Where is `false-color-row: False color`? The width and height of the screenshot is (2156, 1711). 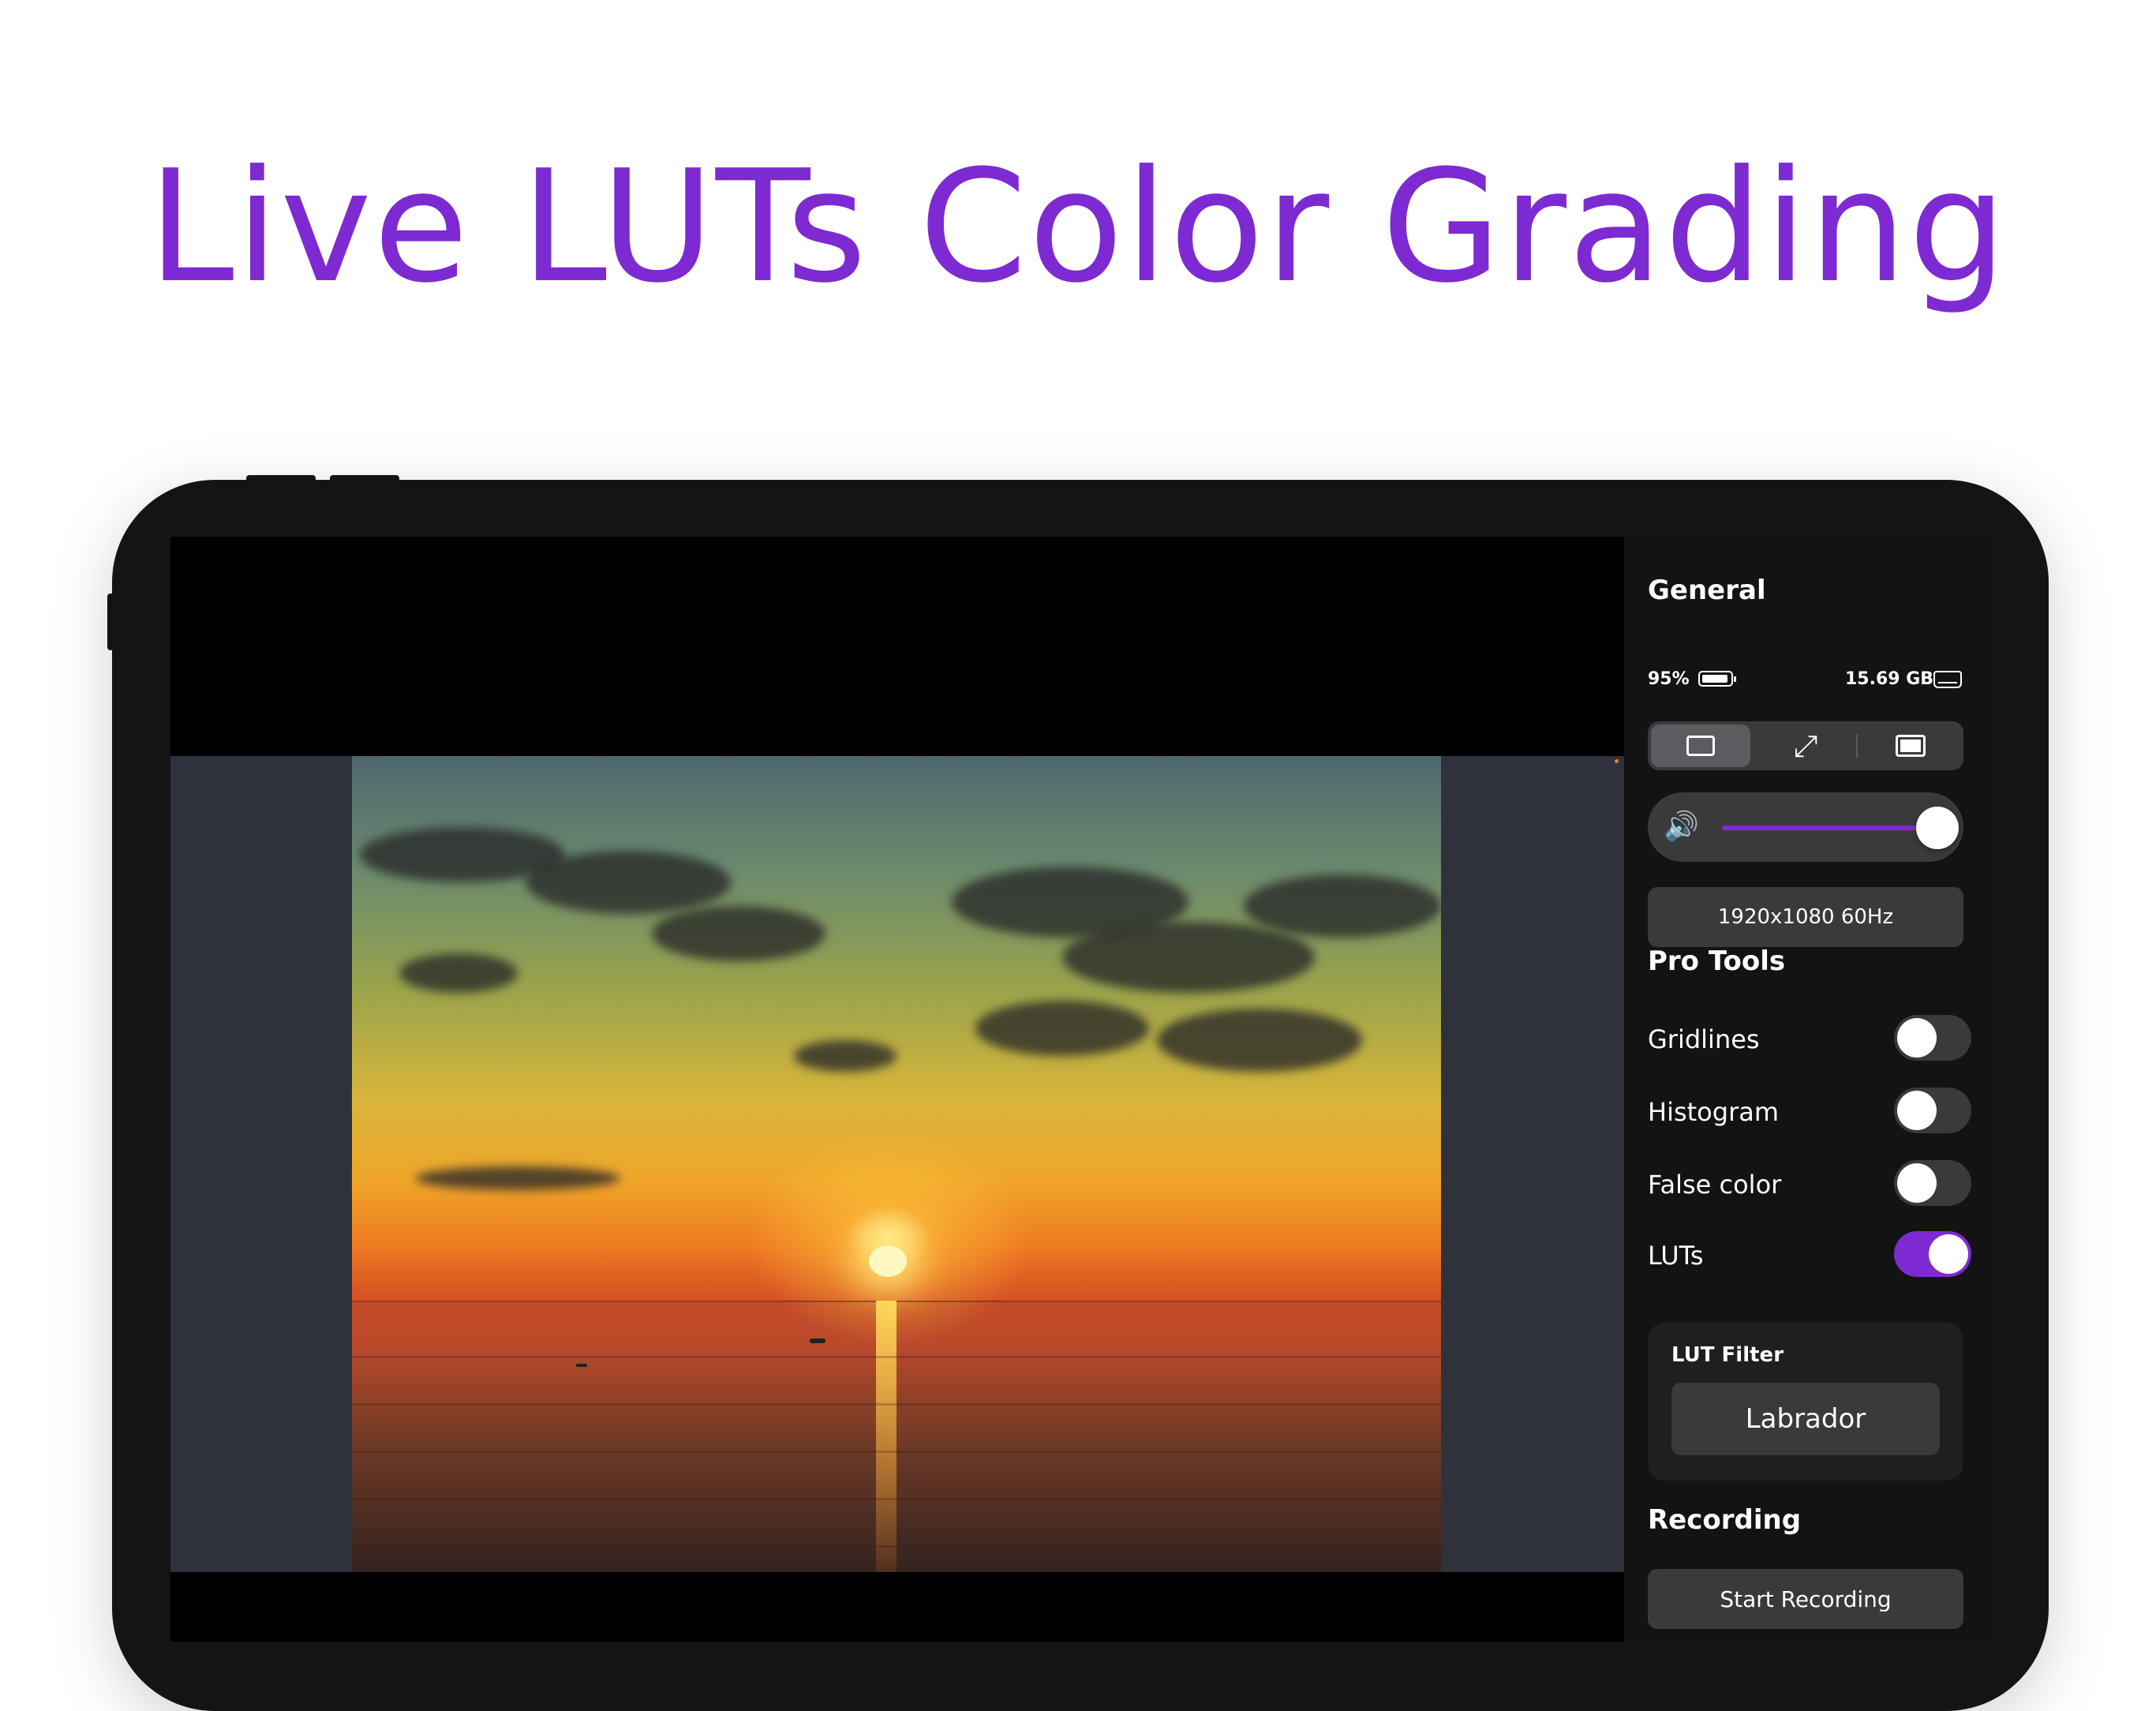
false-color-row: False color is located at coordinates (1809, 1184).